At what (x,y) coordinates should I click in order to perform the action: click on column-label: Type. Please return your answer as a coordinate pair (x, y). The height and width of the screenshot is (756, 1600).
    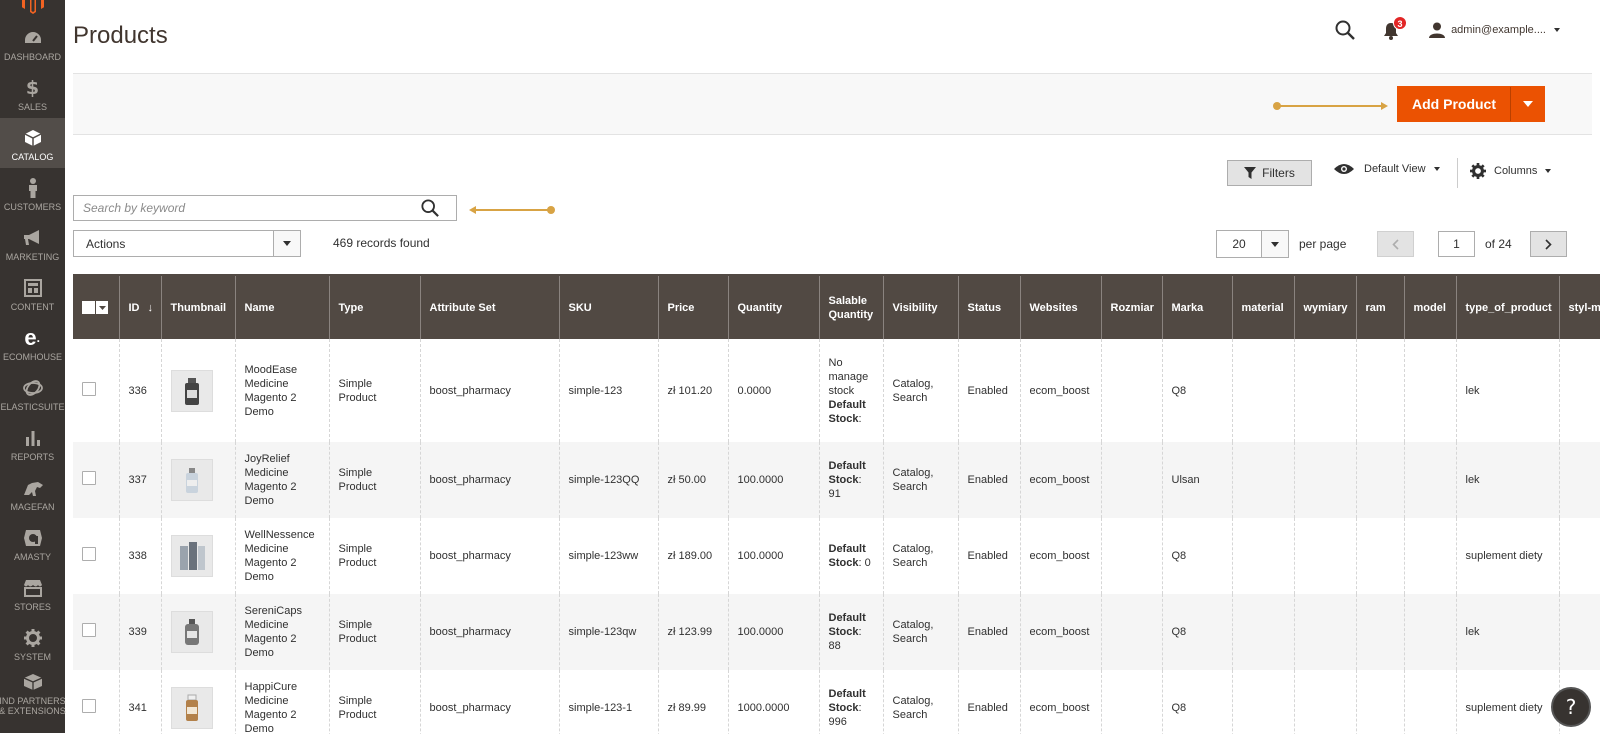
    Looking at the image, I should click on (351, 307).